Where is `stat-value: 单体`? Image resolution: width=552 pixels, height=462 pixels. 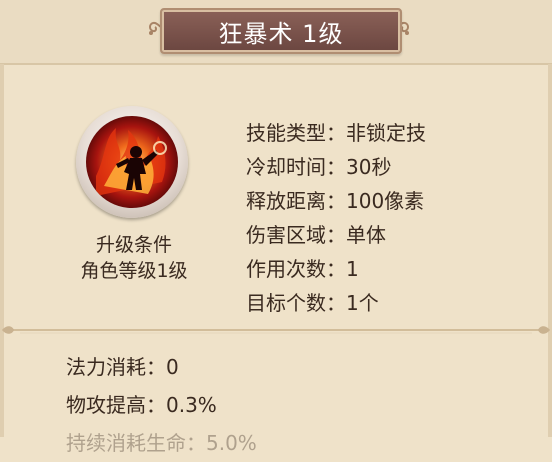 stat-value: 单体 is located at coordinates (366, 235).